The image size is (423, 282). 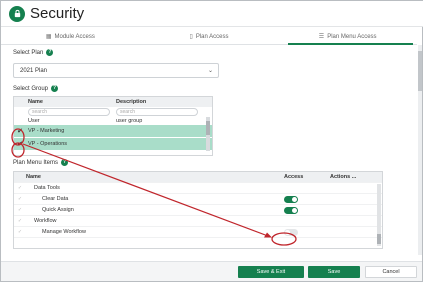 I want to click on save-exit-button: Save & Exit, so click(x=271, y=272).